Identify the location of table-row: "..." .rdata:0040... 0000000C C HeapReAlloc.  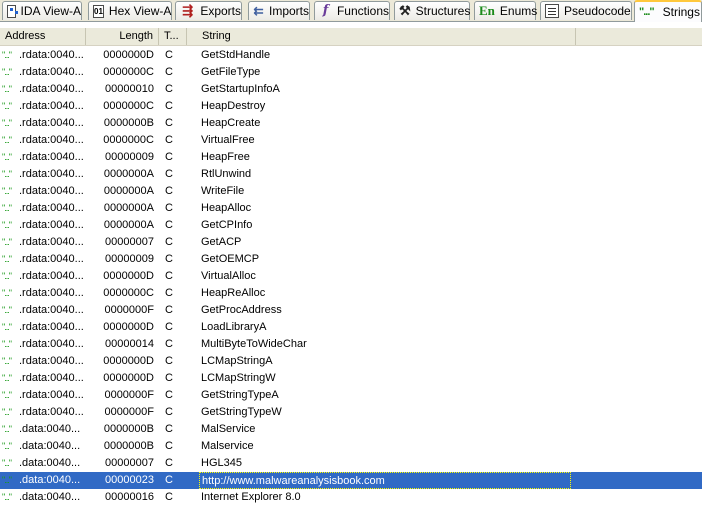
(351, 293).